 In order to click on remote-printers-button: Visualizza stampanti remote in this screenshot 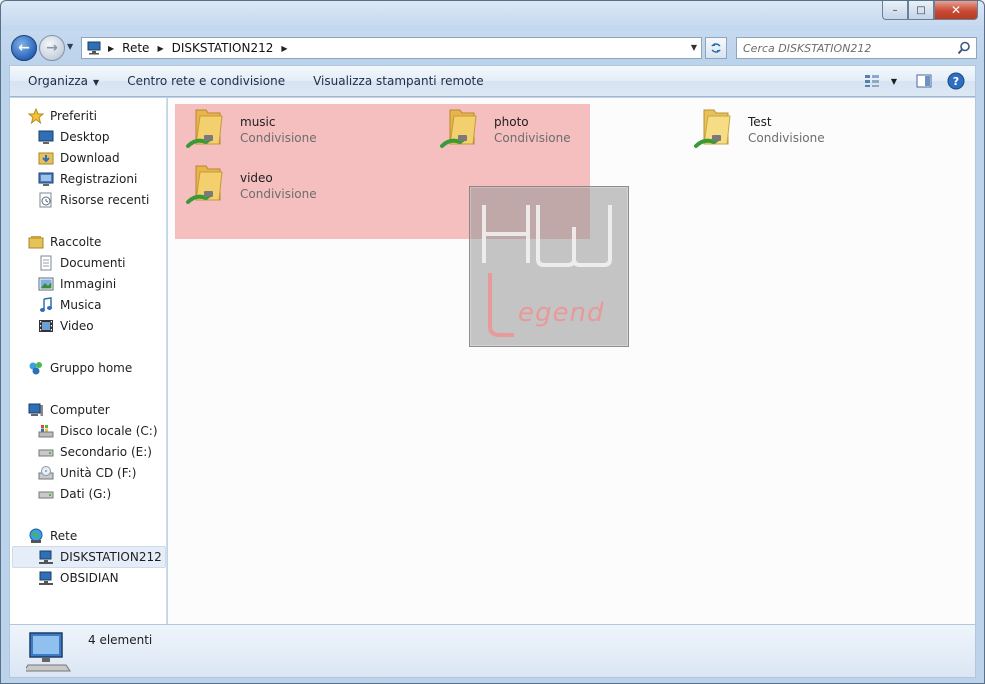, I will do `click(398, 81)`.